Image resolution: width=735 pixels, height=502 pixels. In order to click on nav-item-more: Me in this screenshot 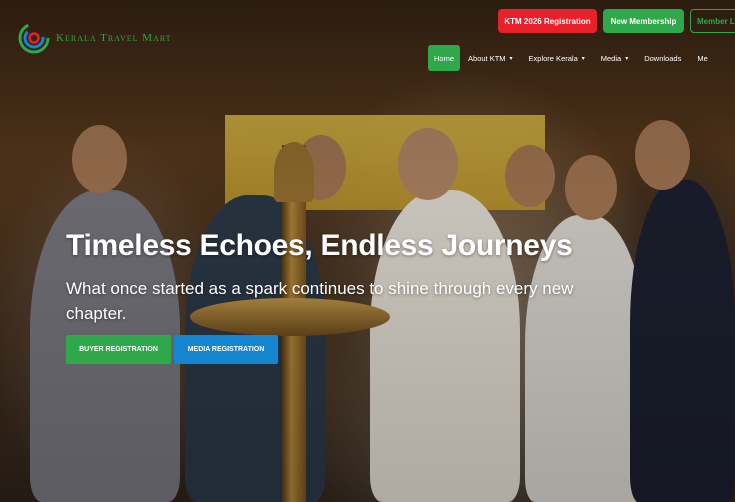, I will do `click(702, 58)`.